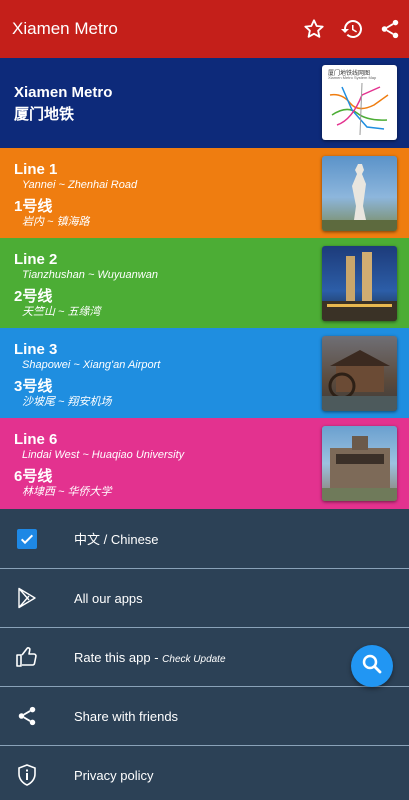 This screenshot has height=800, width=409. Describe the element at coordinates (114, 775) in the screenshot. I see `privacy-label: Privacy policy` at that location.